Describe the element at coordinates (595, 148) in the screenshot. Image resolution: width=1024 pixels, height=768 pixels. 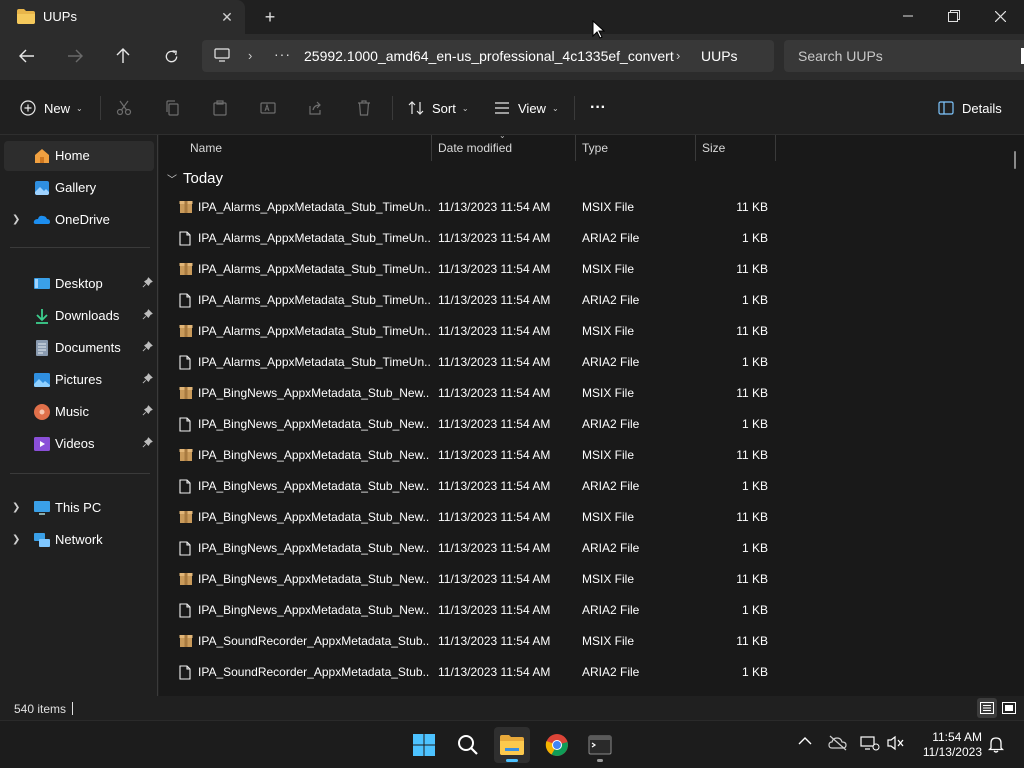
I see `column-header-type: Type` at that location.